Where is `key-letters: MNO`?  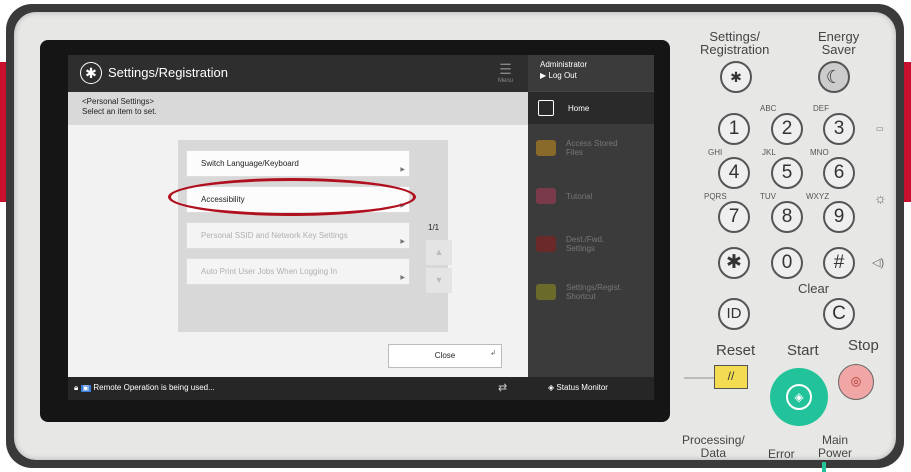
key-letters: MNO is located at coordinates (819, 152).